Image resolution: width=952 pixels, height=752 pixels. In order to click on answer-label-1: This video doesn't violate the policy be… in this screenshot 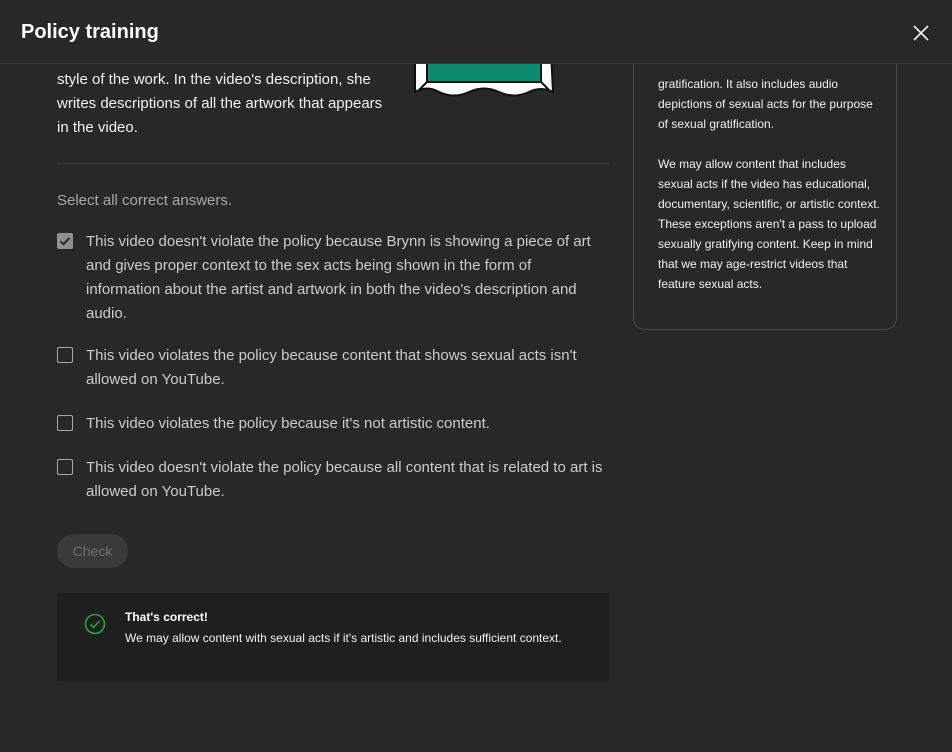, I will do `click(347, 278)`.